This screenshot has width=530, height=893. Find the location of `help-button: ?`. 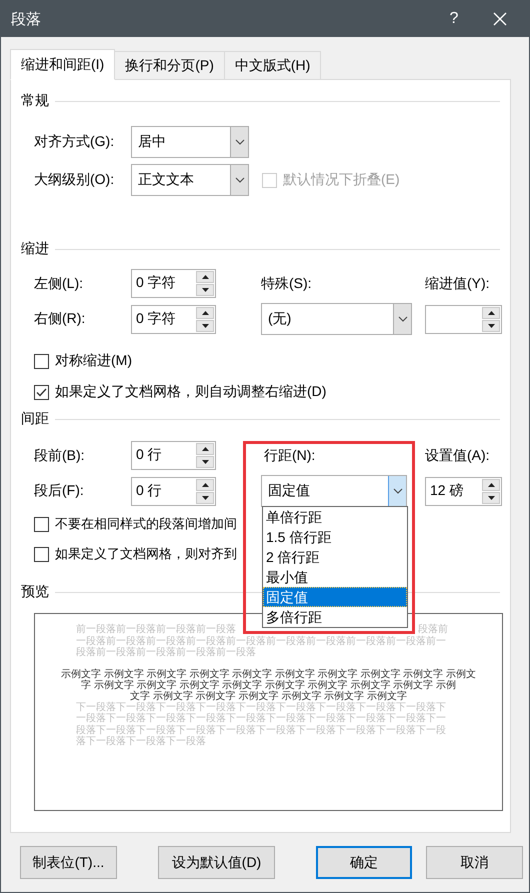

help-button: ? is located at coordinates (454, 19).